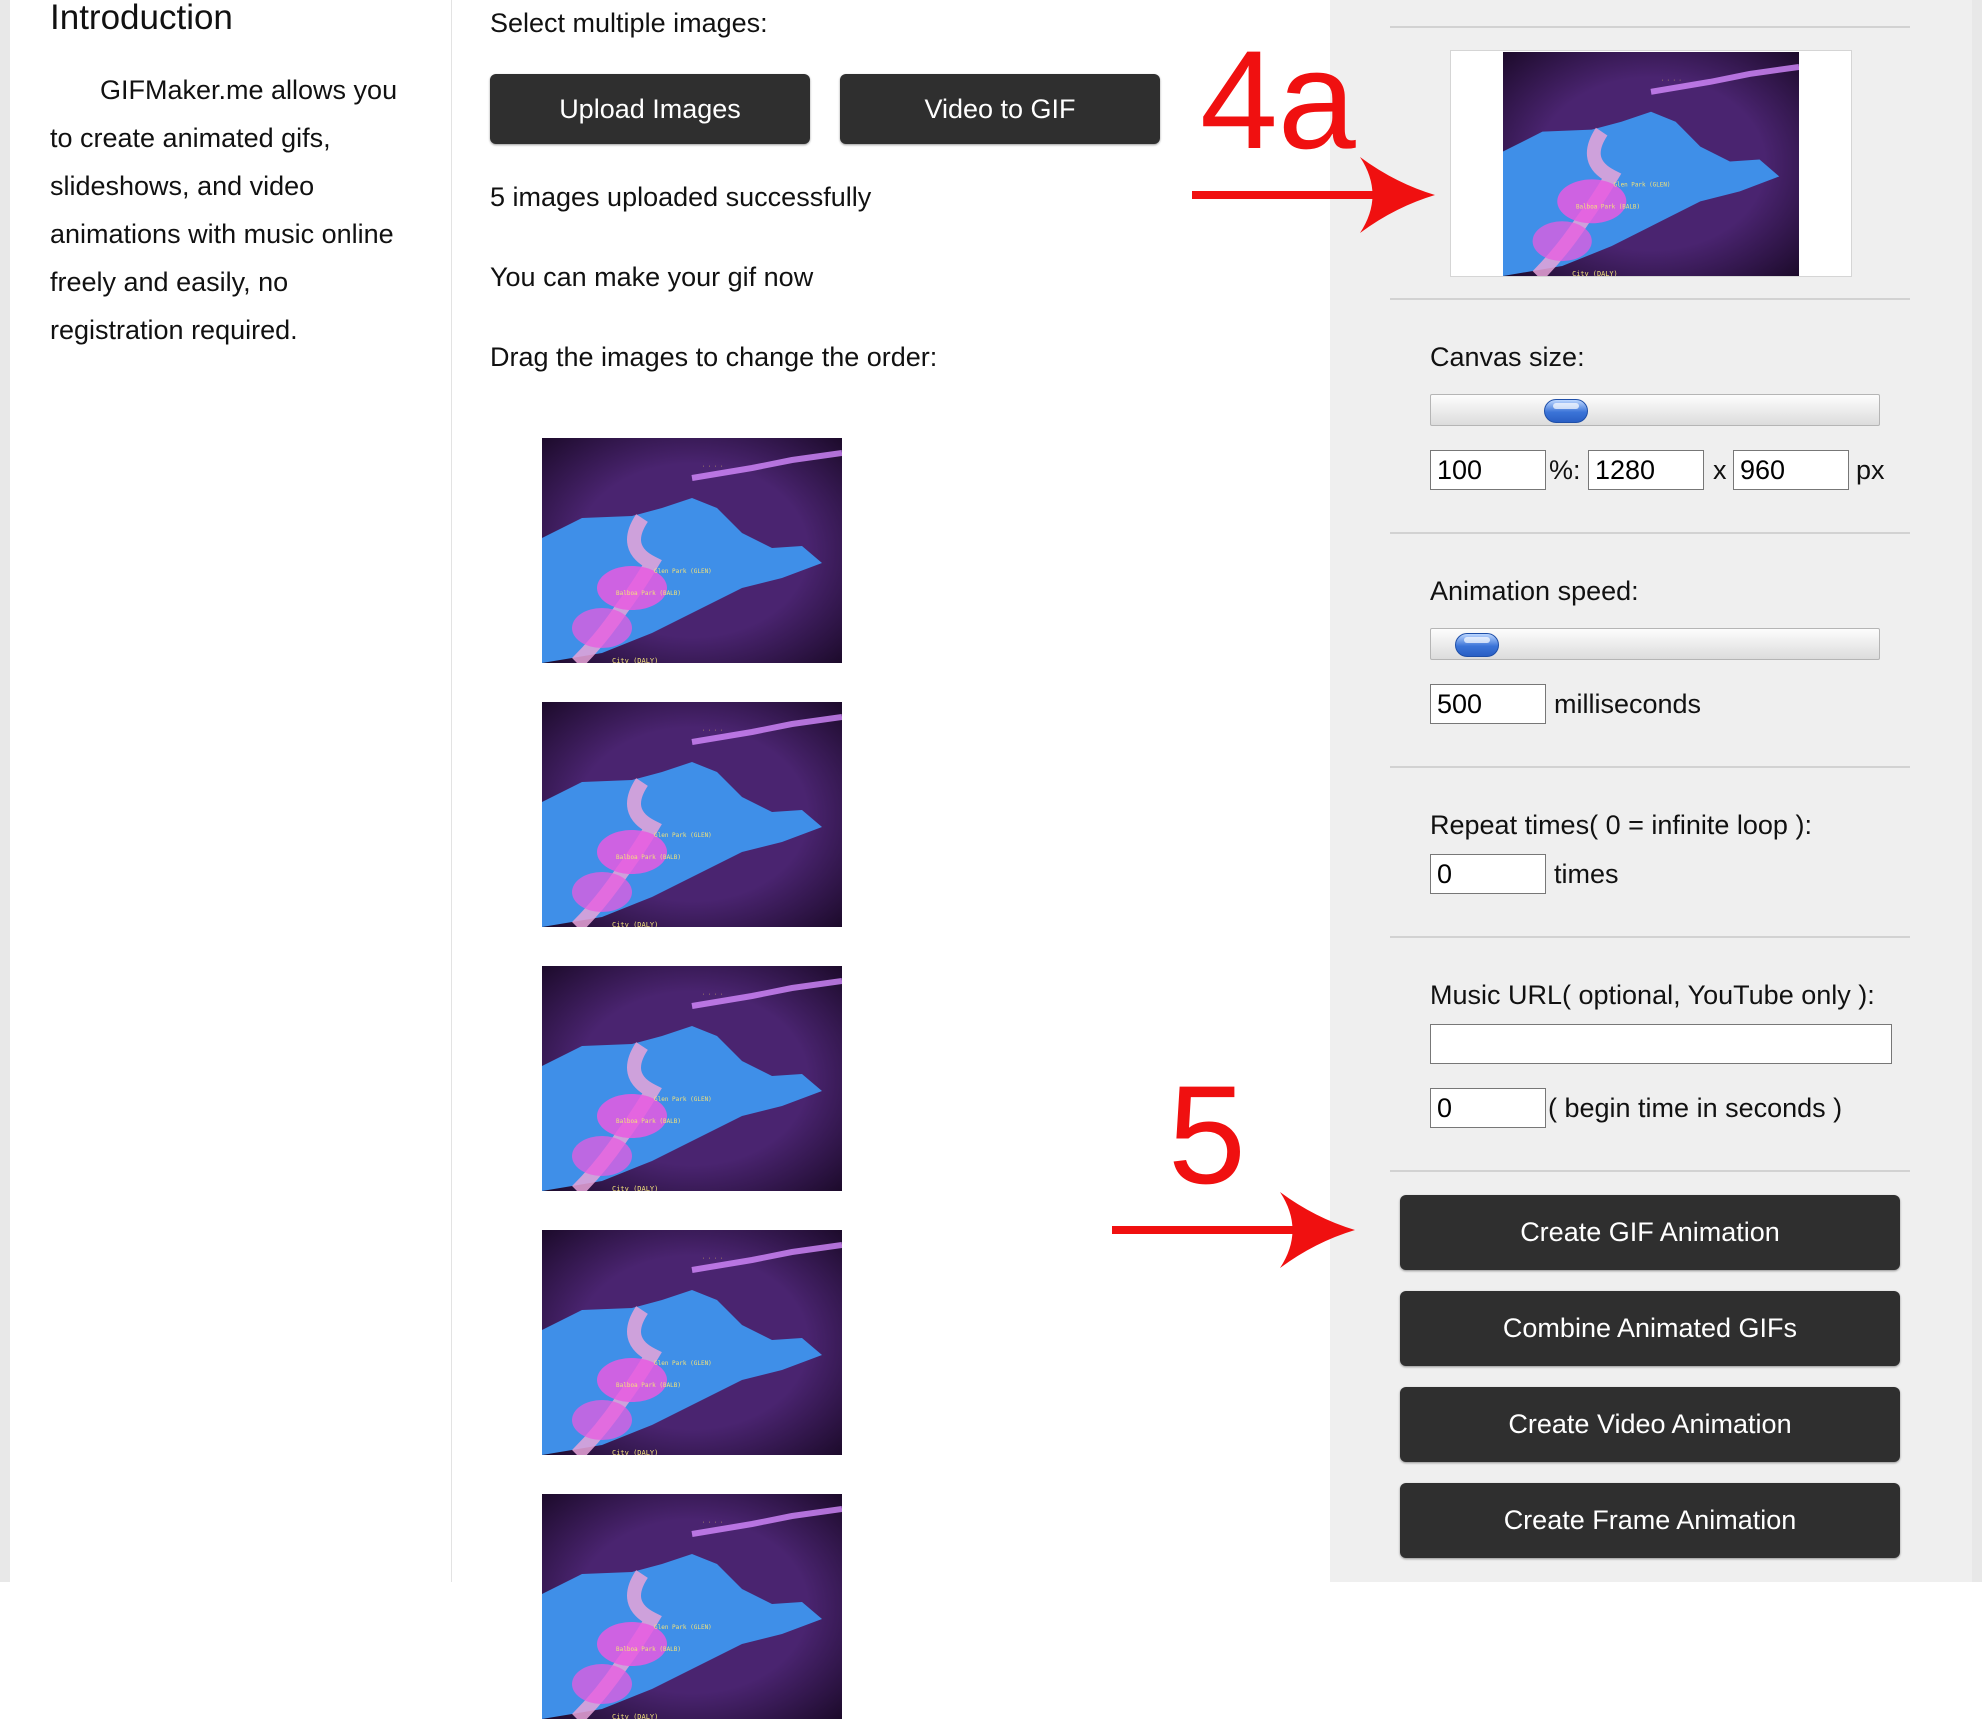  What do you see at coordinates (1477, 645) in the screenshot?
I see `animation-speed-slider-handle` at bounding box center [1477, 645].